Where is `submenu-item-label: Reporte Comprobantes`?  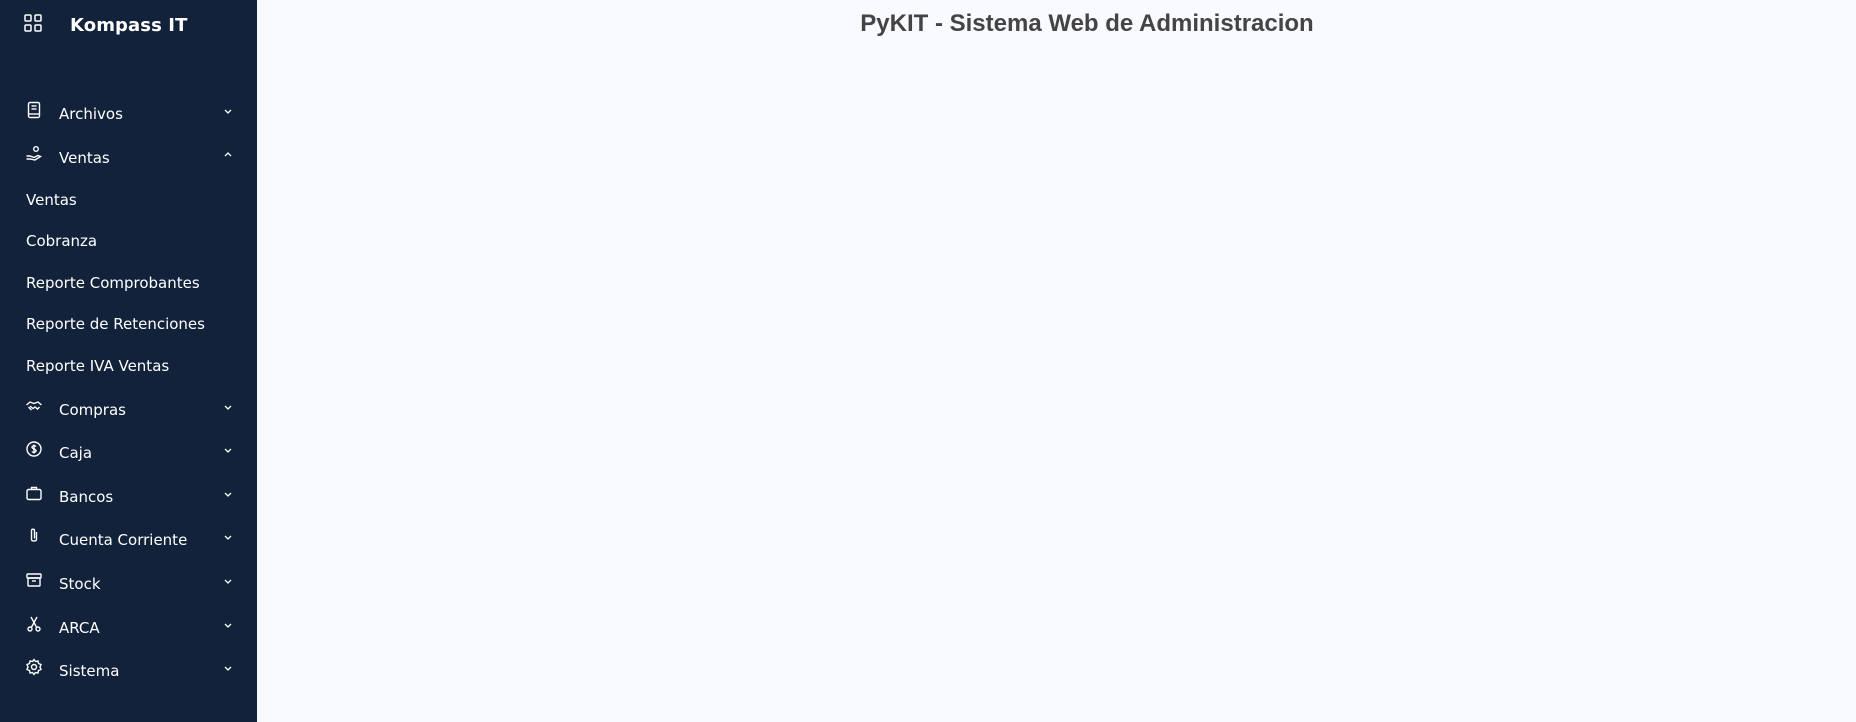
submenu-item-label: Reporte Comprobantes is located at coordinates (113, 283).